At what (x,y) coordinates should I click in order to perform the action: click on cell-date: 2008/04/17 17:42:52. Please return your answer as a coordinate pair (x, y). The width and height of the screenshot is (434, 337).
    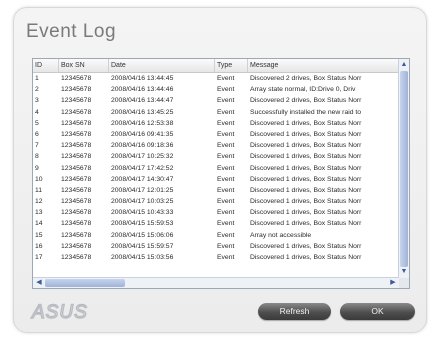
    Looking at the image, I should click on (142, 168).